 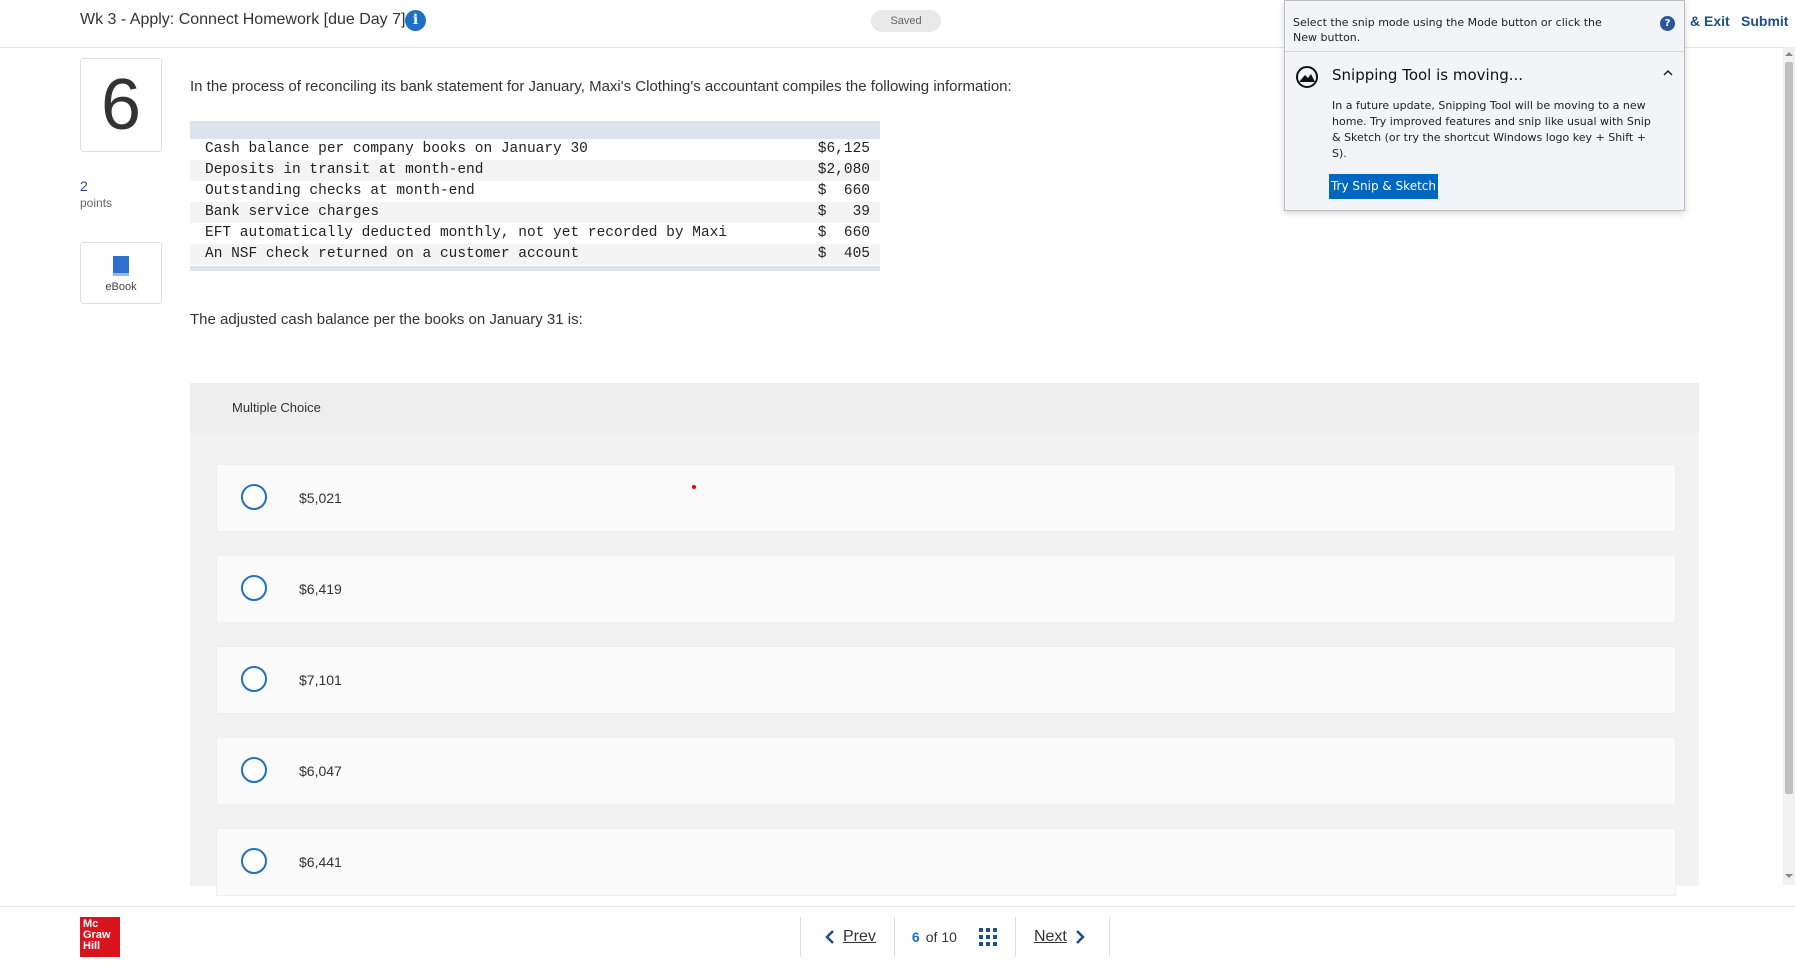 I want to click on chevron-right-icon, so click(x=1080, y=937).